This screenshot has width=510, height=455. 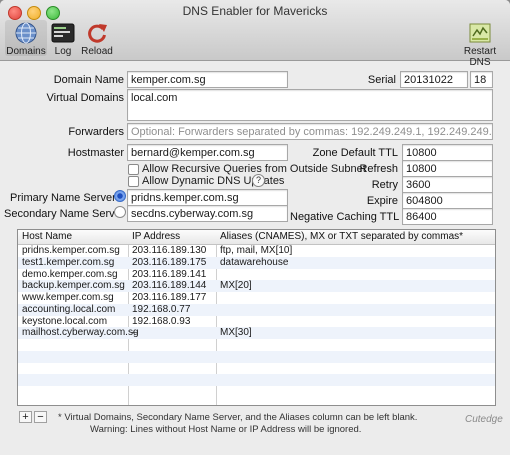 I want to click on toolbar-domains-label: Domains, so click(x=26, y=51).